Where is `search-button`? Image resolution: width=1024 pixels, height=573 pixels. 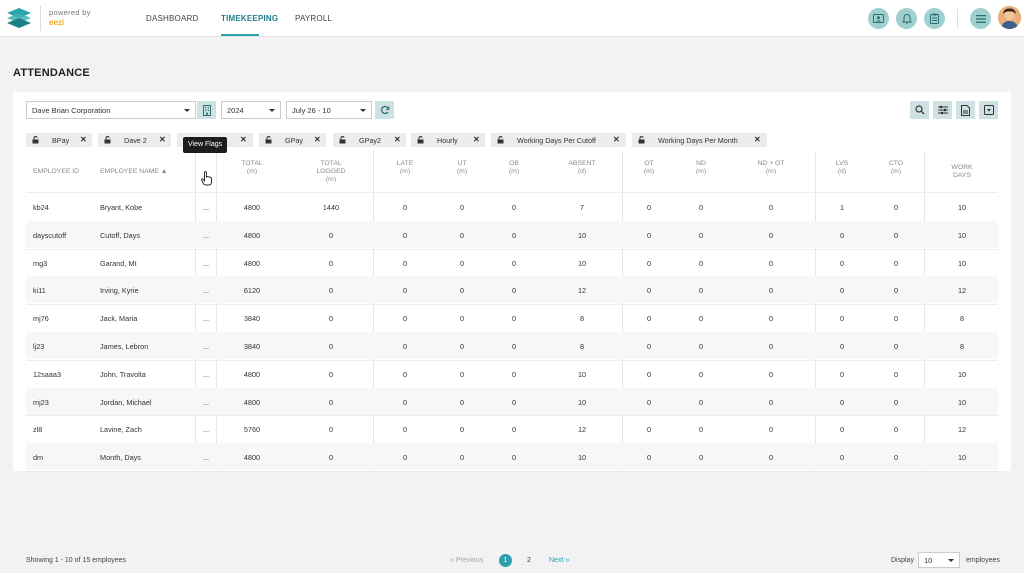 search-button is located at coordinates (919, 110).